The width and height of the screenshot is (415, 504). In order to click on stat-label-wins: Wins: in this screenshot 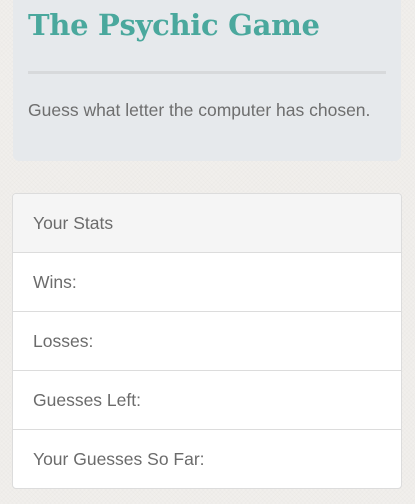, I will do `click(55, 282)`.